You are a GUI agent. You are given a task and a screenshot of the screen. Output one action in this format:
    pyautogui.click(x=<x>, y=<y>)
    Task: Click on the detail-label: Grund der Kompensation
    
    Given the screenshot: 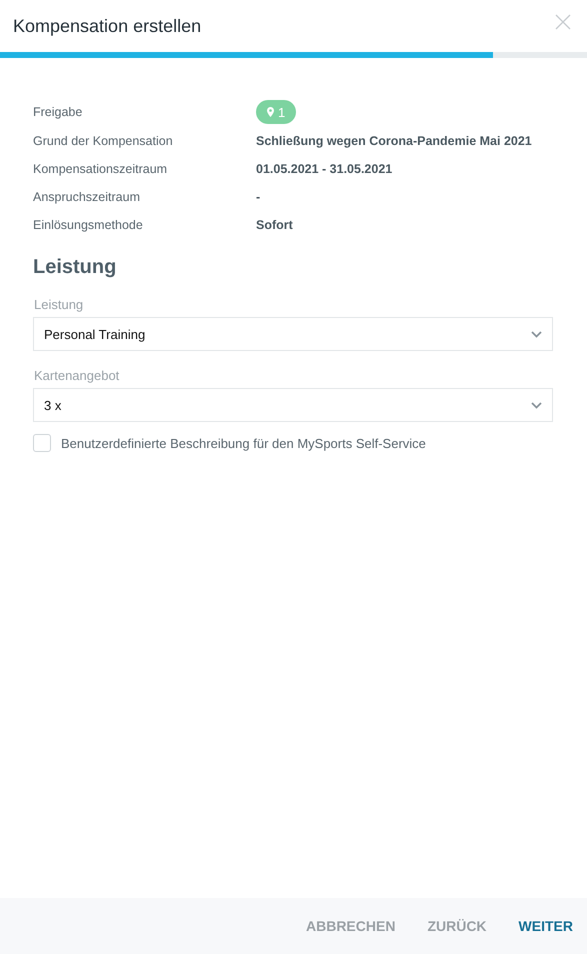 What is the action you would take?
    pyautogui.click(x=103, y=141)
    